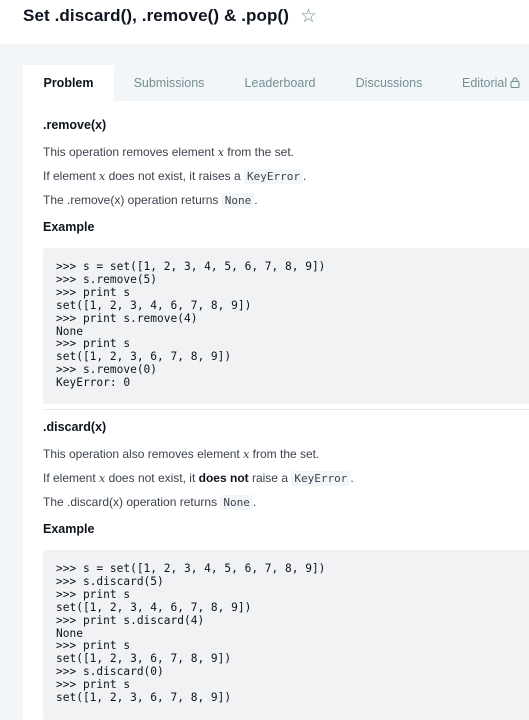 Image resolution: width=529 pixels, height=720 pixels. Describe the element at coordinates (156, 15) in the screenshot. I see `page-title: Set .discard(), .remove() & .pop()` at that location.